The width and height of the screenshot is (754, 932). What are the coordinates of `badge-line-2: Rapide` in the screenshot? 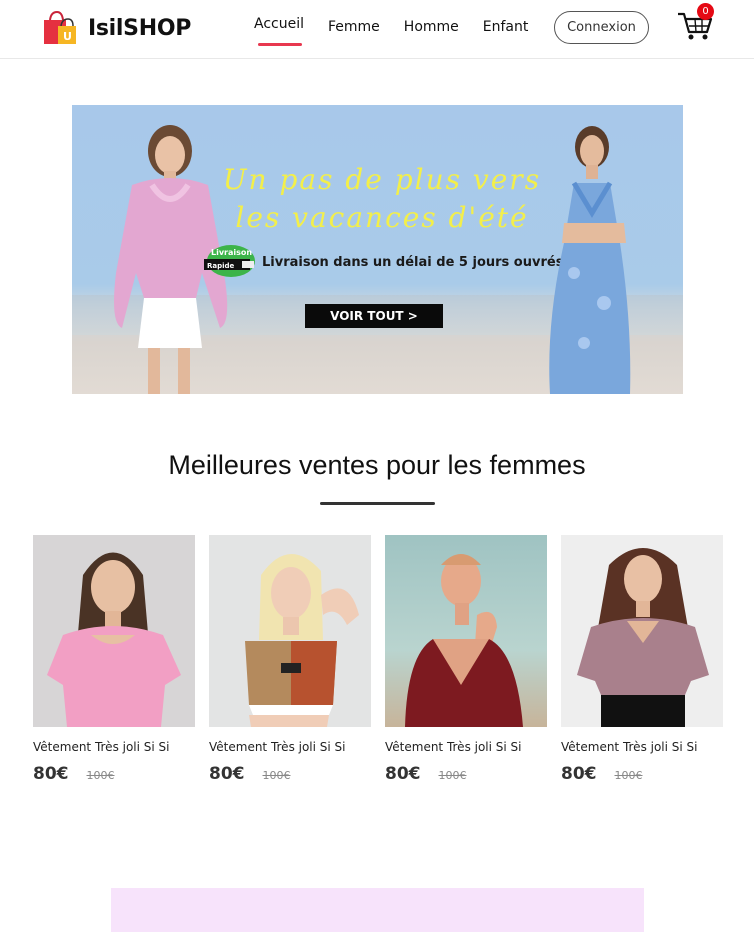 It's located at (221, 266).